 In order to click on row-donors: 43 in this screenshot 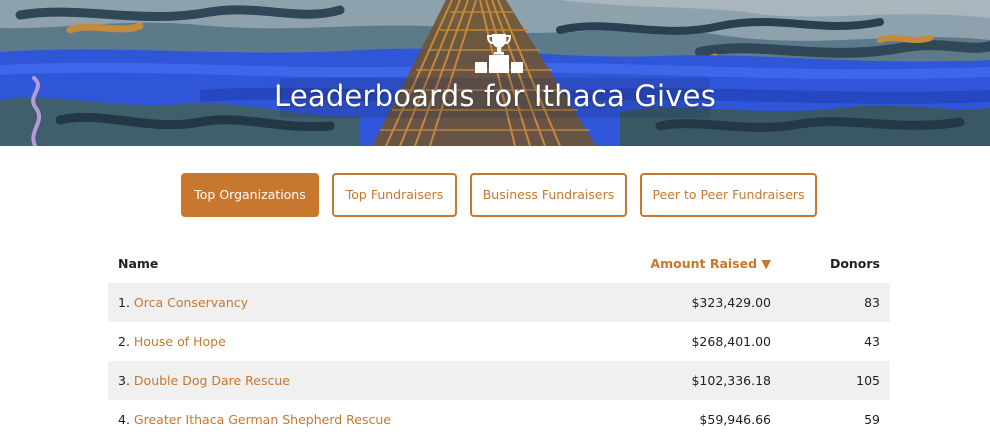, I will do `click(872, 341)`.